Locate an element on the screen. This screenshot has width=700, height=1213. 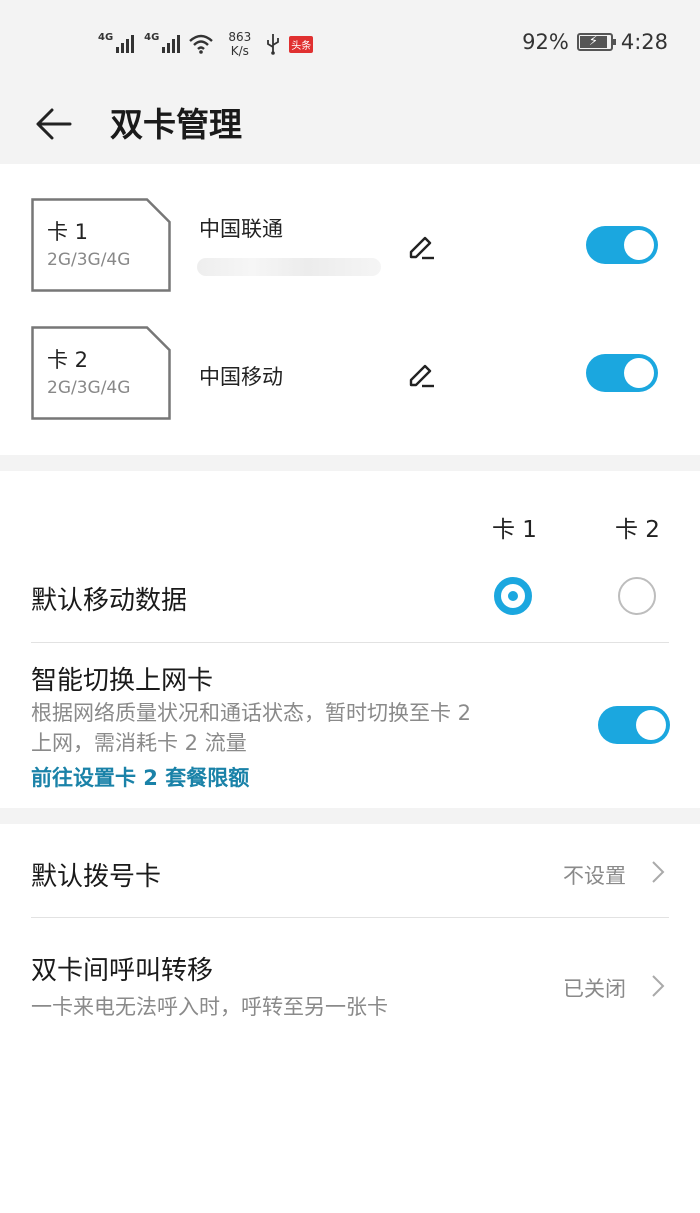
usb-icon is located at coordinates (273, 44).